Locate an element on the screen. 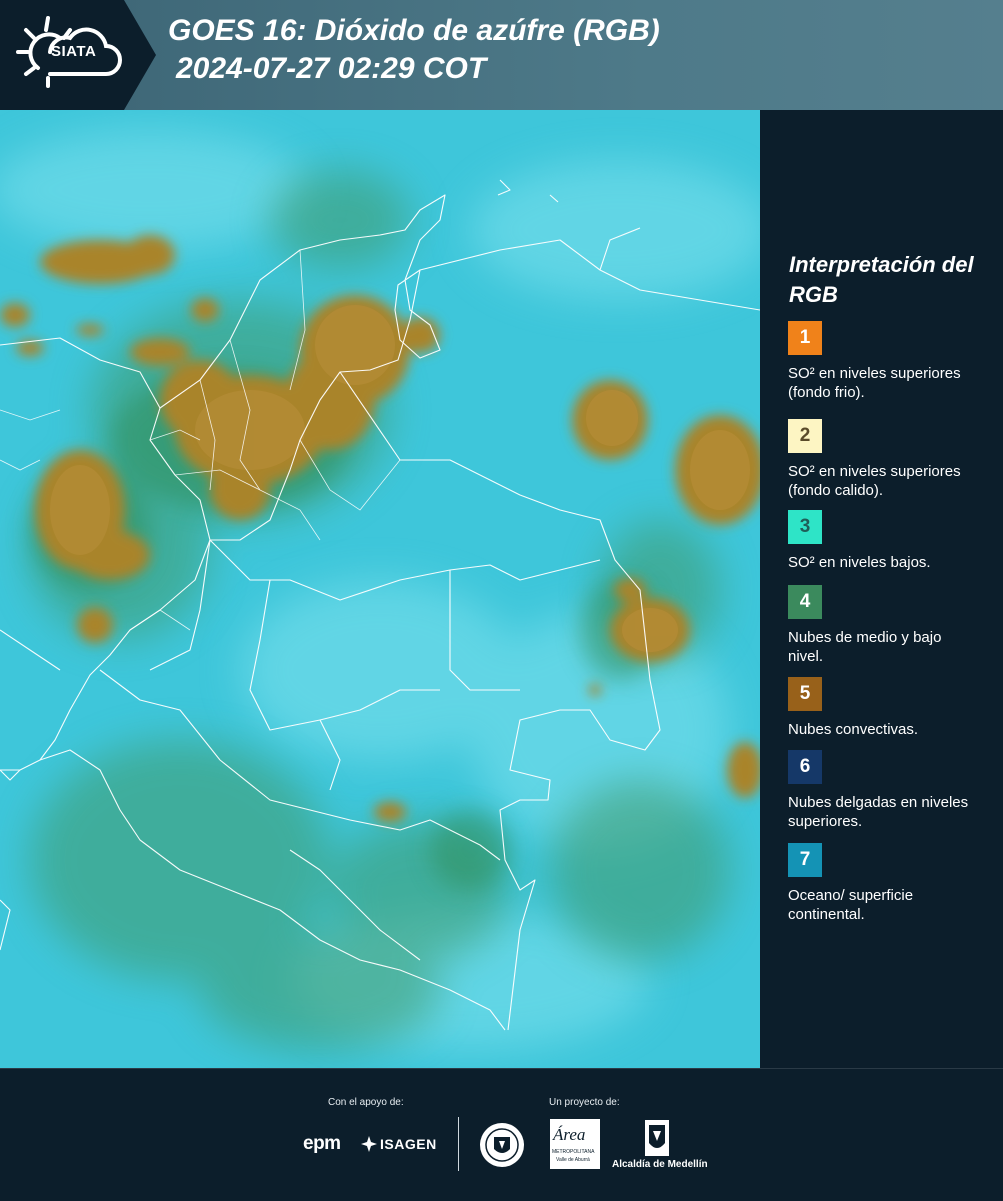 This screenshot has width=1003, height=1201. legend-swatch: 5 is located at coordinates (805, 694).